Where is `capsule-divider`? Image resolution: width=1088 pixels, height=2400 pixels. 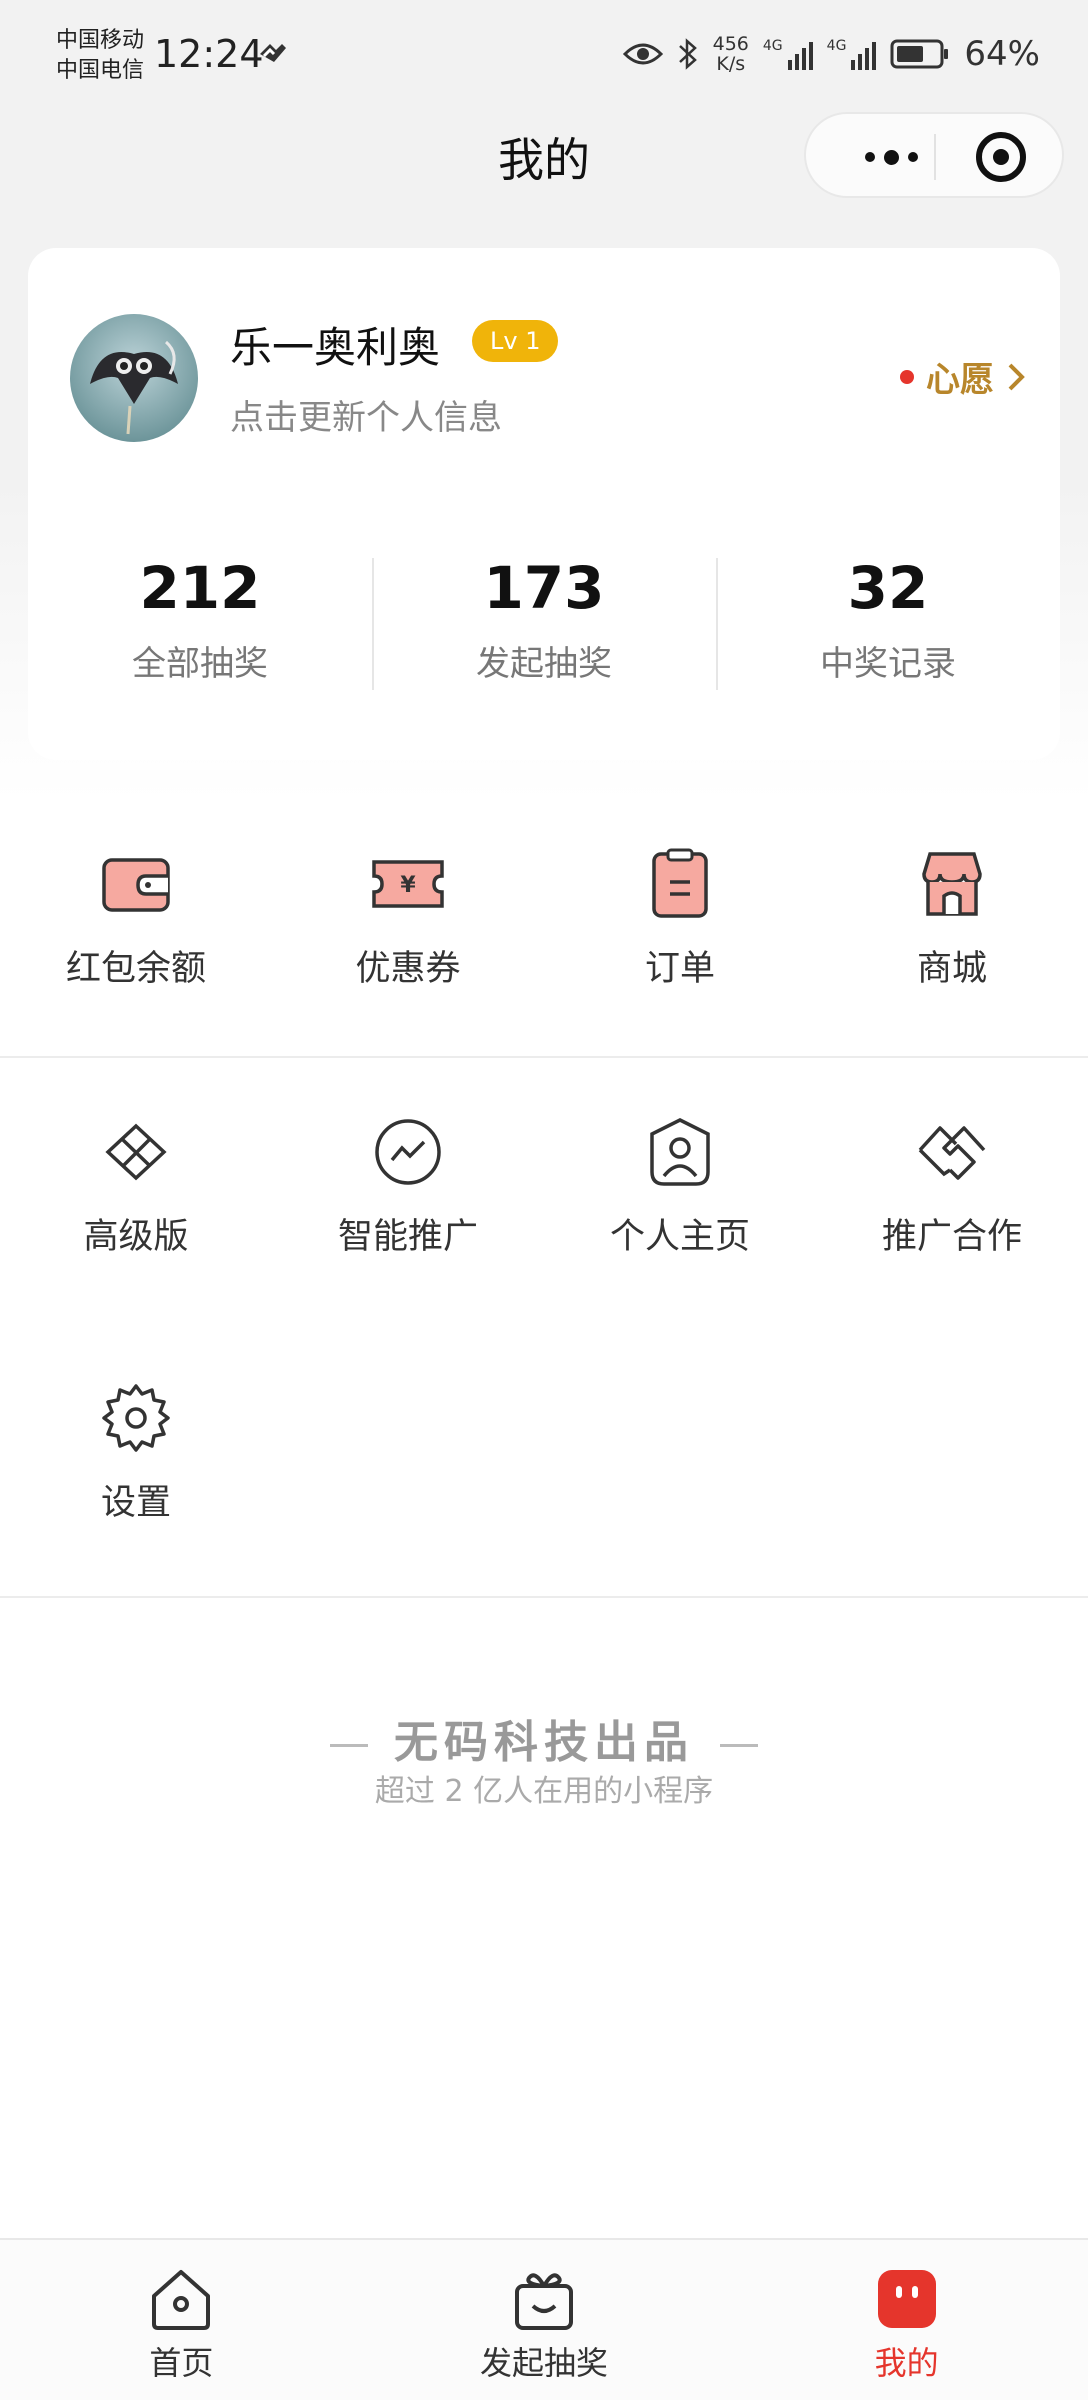
capsule-divider is located at coordinates (935, 157).